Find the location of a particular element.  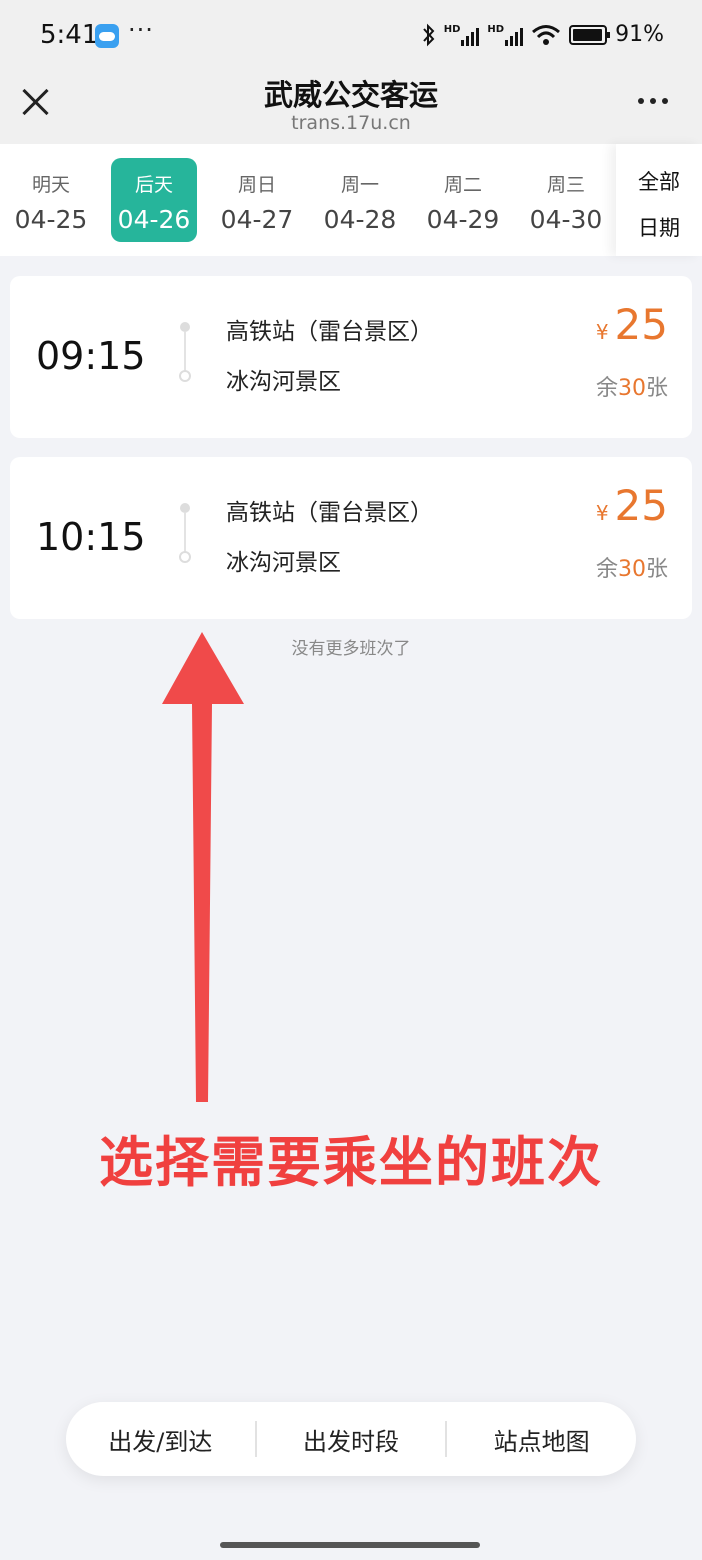

all-dates-line2: 日期 is located at coordinates (659, 228).